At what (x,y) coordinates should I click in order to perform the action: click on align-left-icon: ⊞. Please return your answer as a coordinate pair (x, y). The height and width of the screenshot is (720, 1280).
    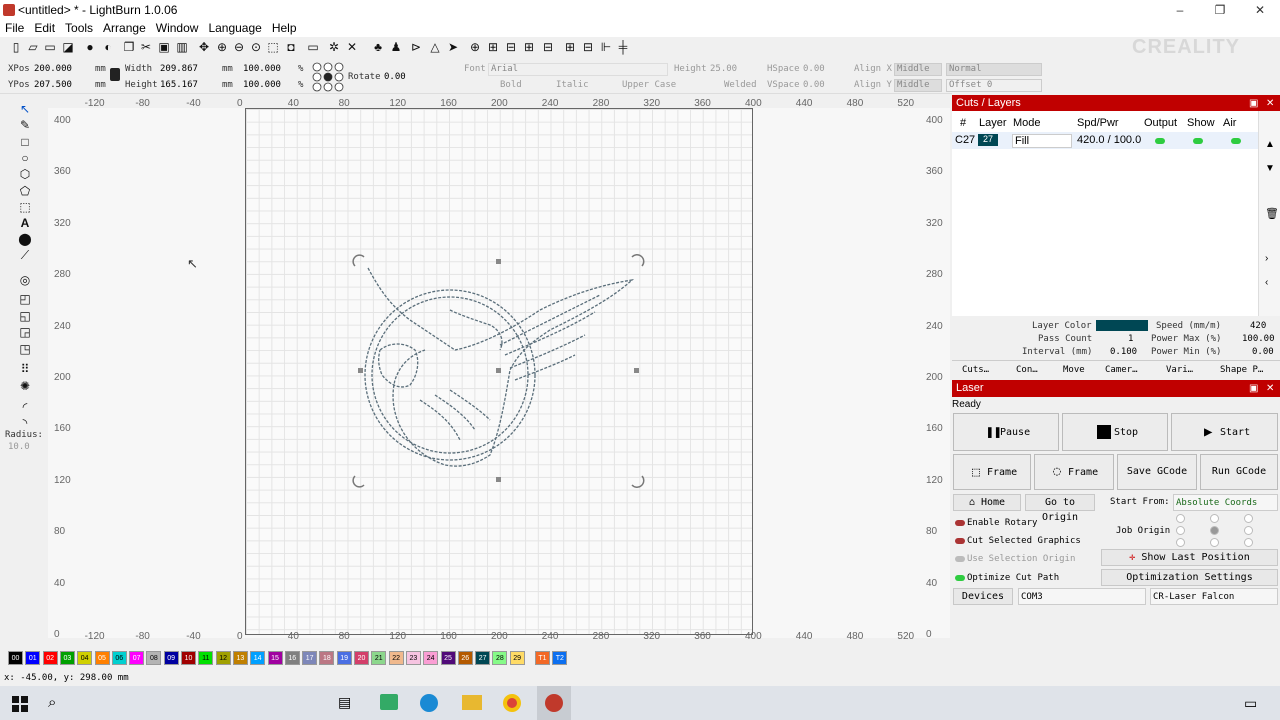
    Looking at the image, I should click on (493, 47).